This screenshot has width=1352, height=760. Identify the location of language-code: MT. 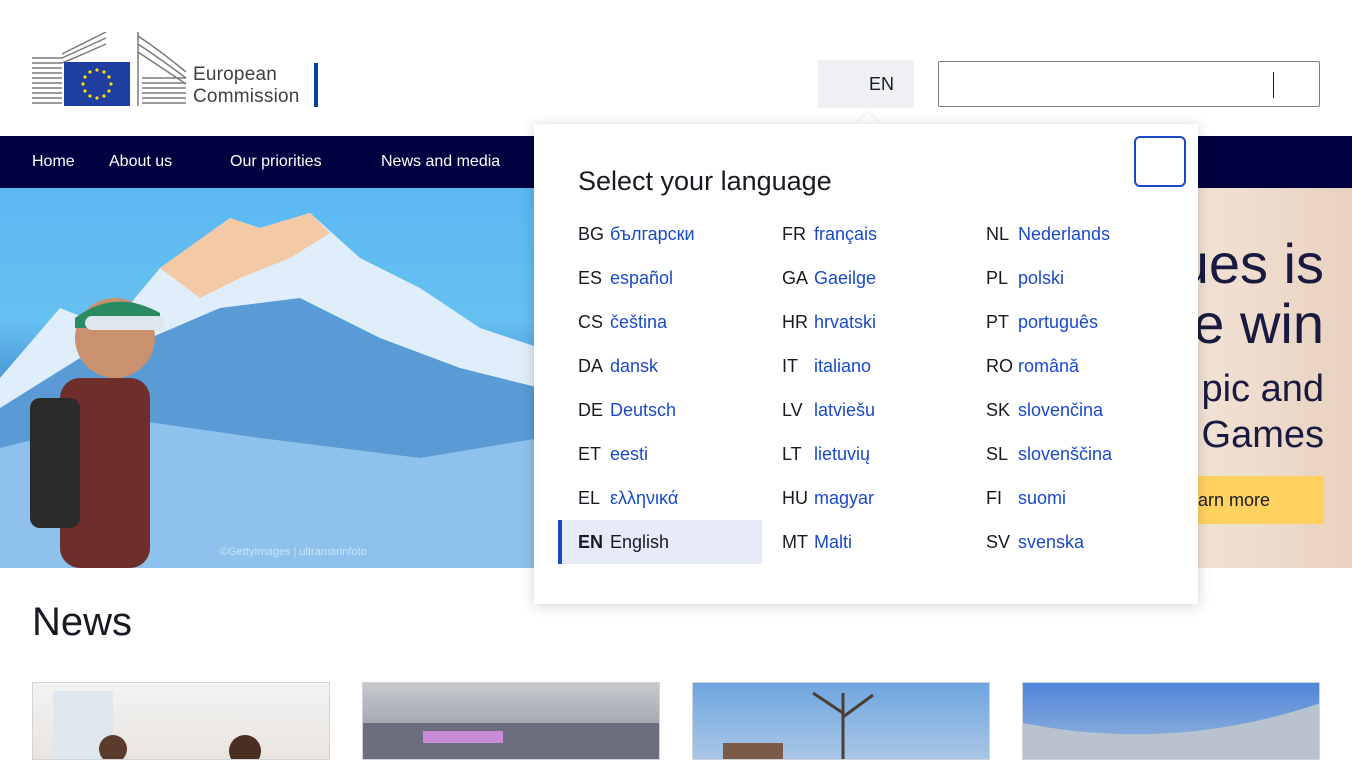
(795, 542).